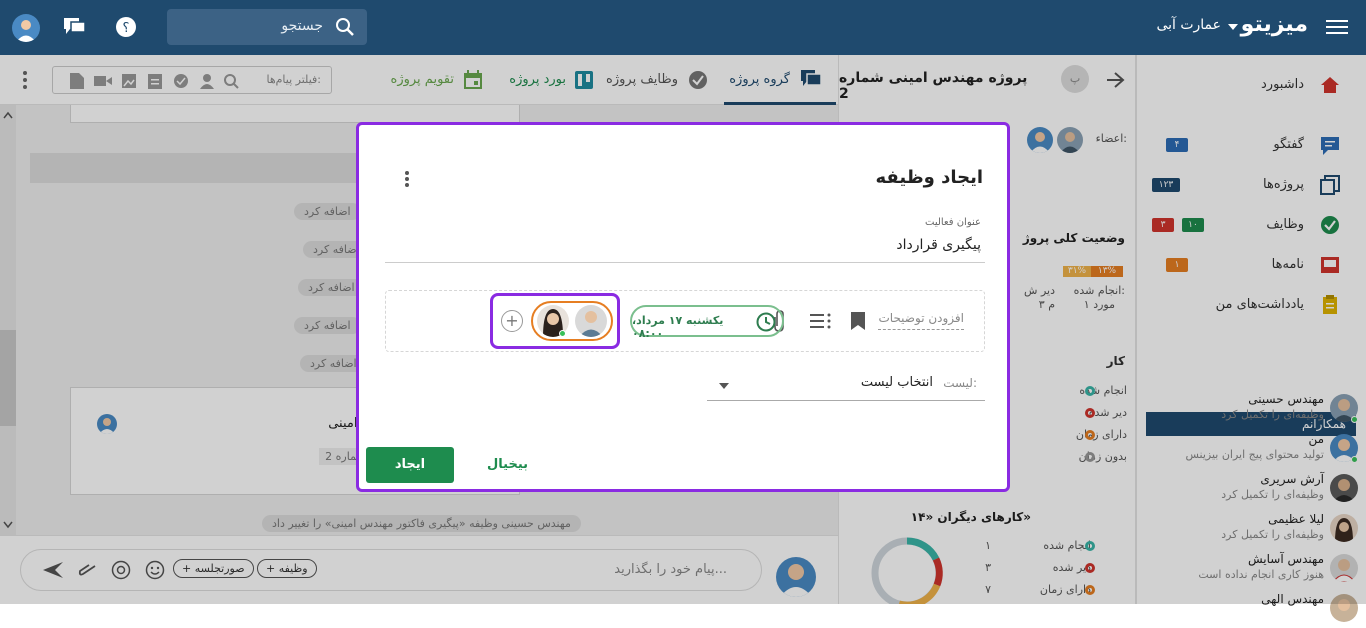  Describe the element at coordinates (345, 27) in the screenshot. I see `search-icon` at that location.